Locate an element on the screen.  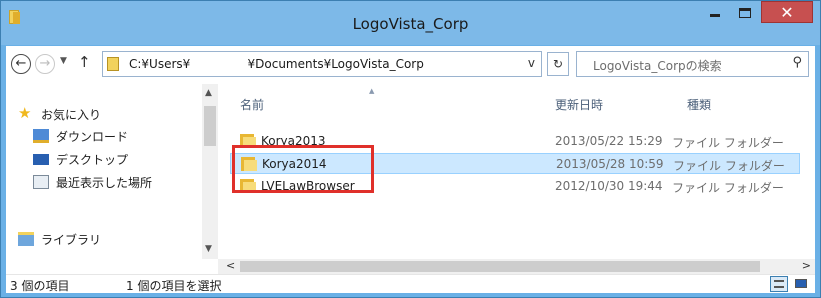
search-icon: ⚲ is located at coordinates (797, 62).